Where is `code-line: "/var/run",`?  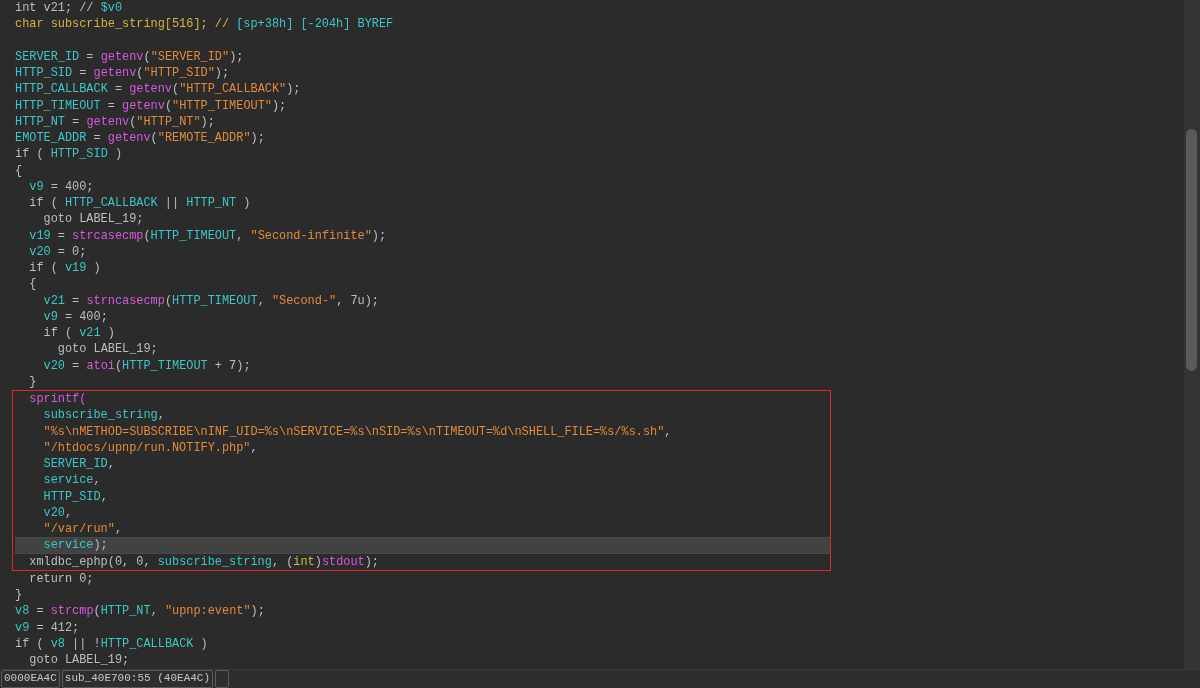 code-line: "/var/run", is located at coordinates (83, 529).